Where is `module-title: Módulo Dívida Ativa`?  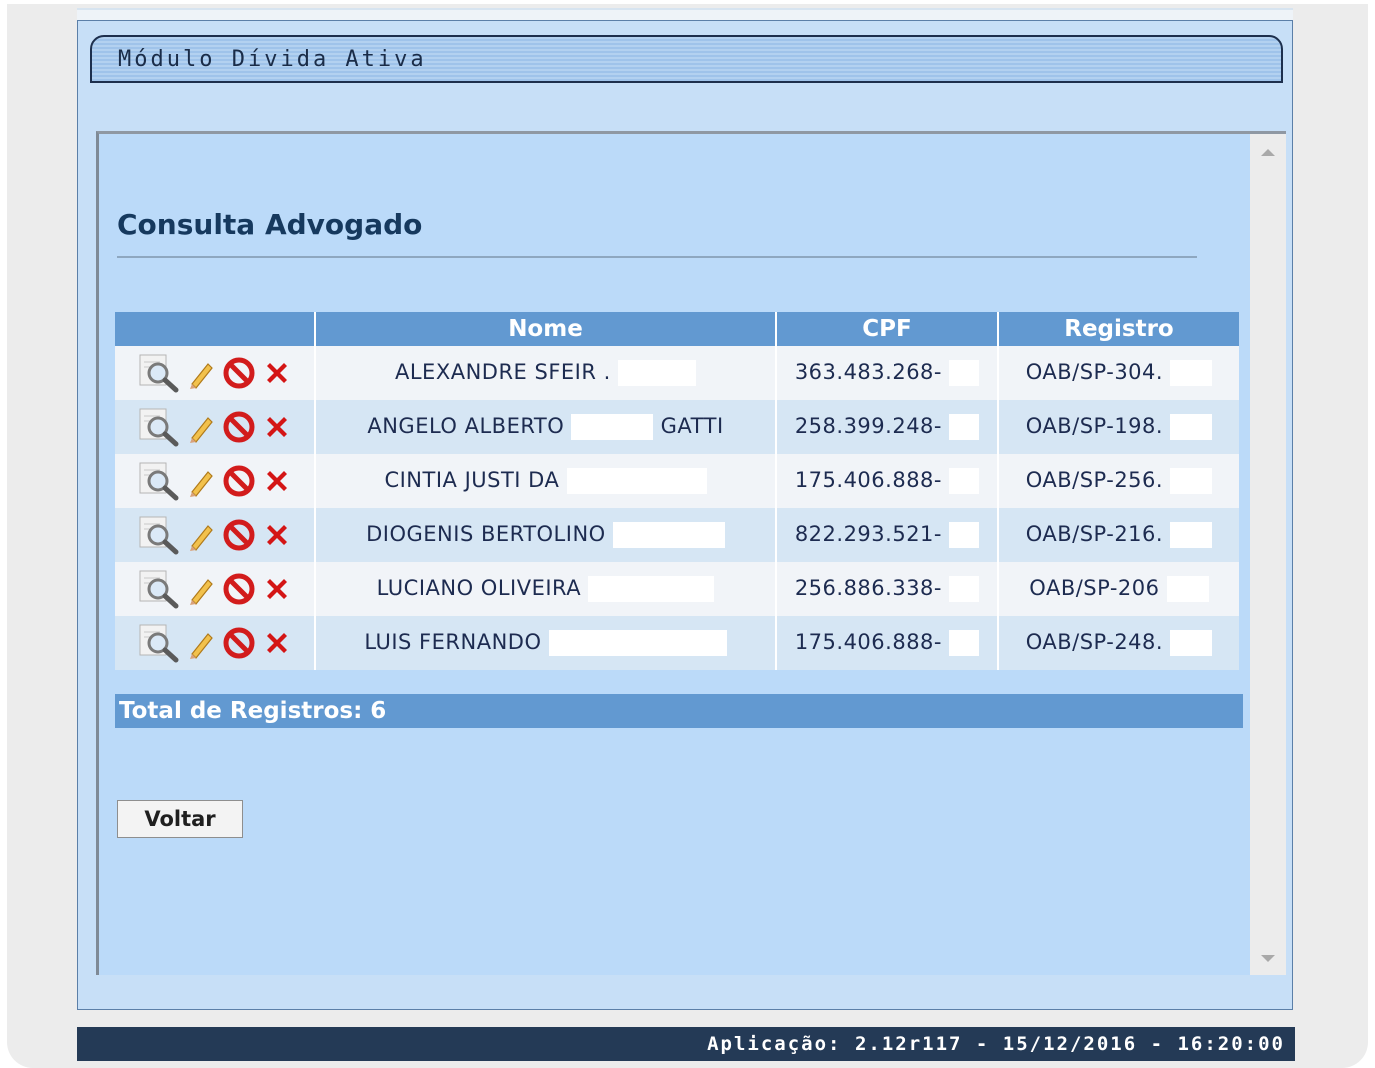 module-title: Módulo Dívida Ativa is located at coordinates (272, 59).